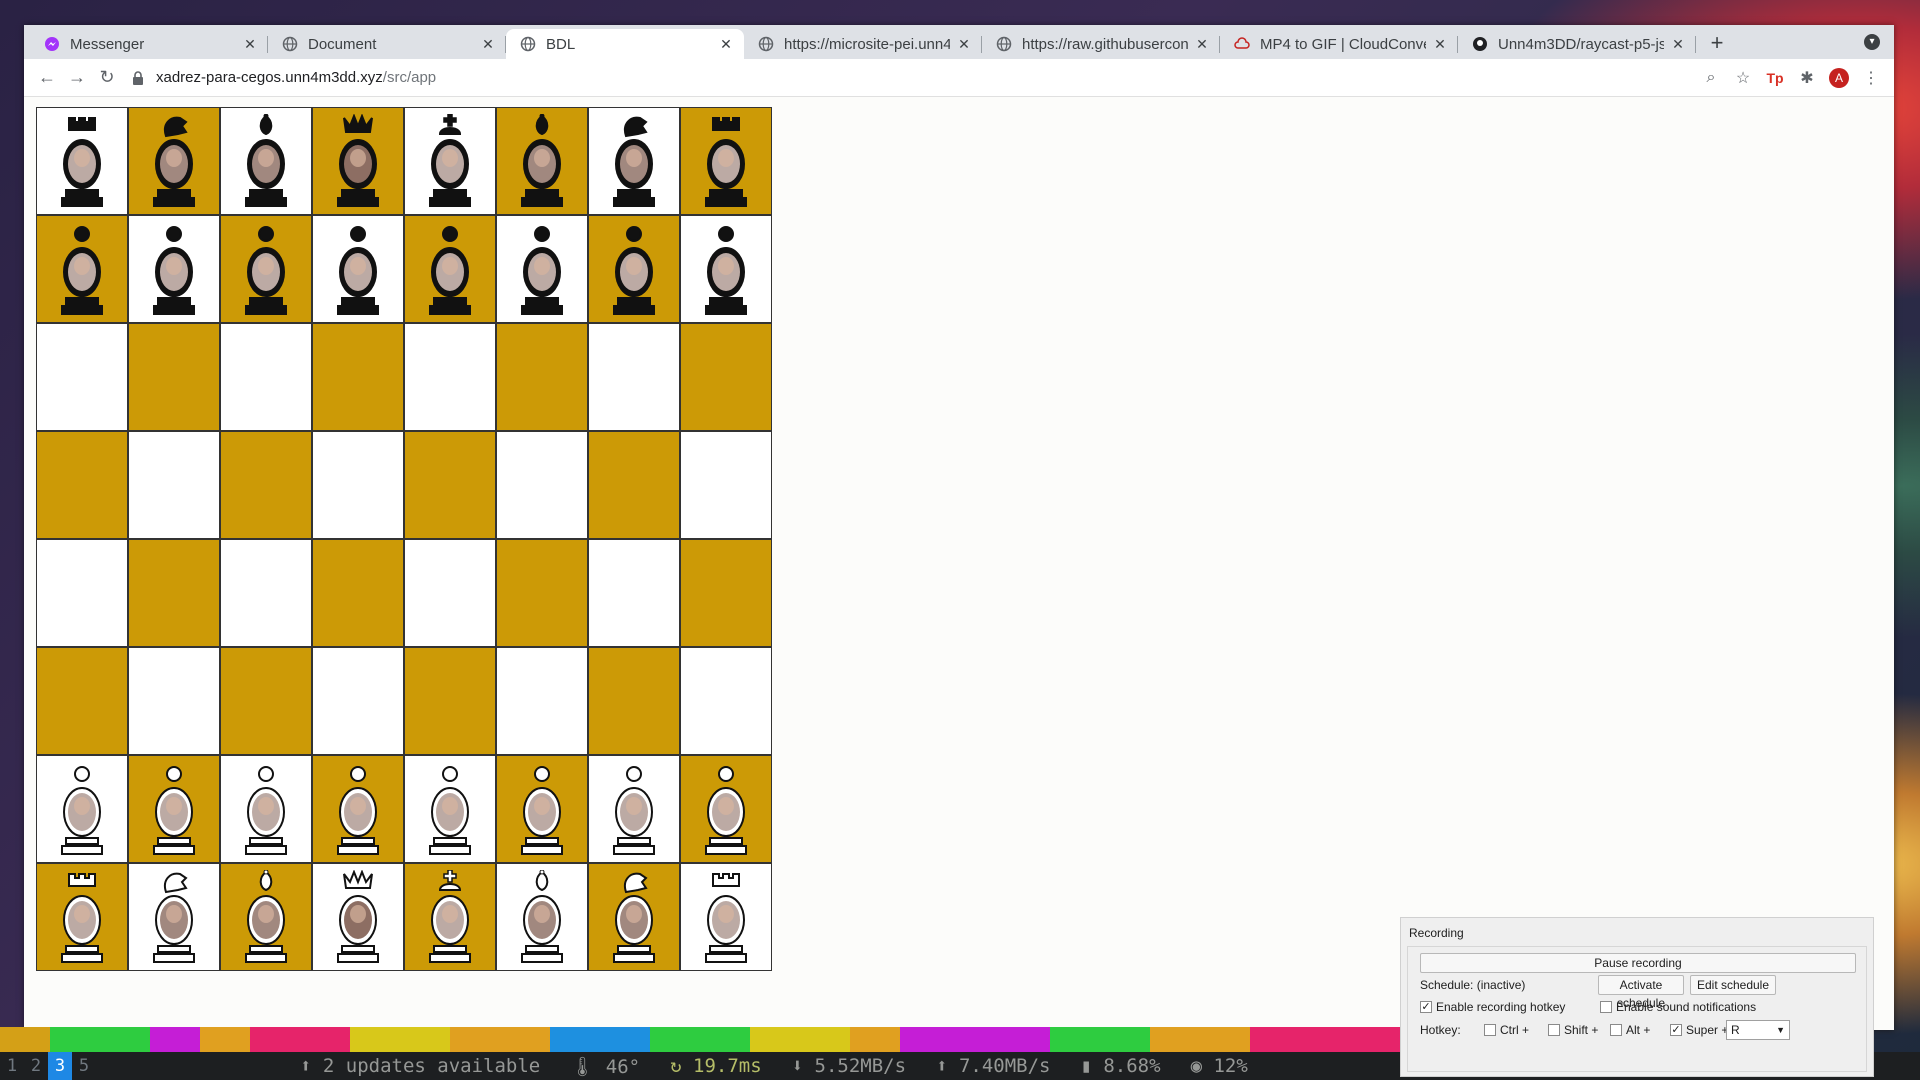 This screenshot has height=1080, width=1920. Describe the element at coordinates (1717, 43) in the screenshot. I see `new-tab-button: +` at that location.